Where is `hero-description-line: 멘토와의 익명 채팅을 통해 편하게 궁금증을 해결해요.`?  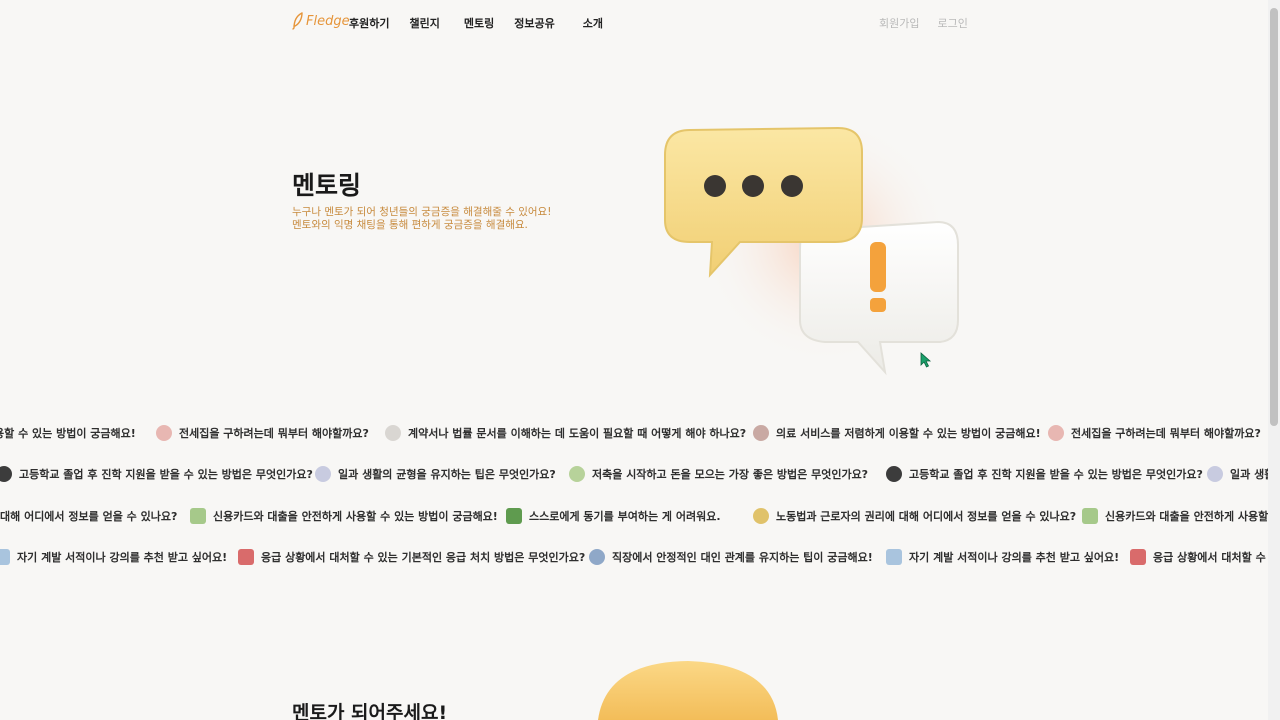 hero-description-line: 멘토와의 익명 채팅을 통해 편하게 궁금증을 해결해요. is located at coordinates (410, 225).